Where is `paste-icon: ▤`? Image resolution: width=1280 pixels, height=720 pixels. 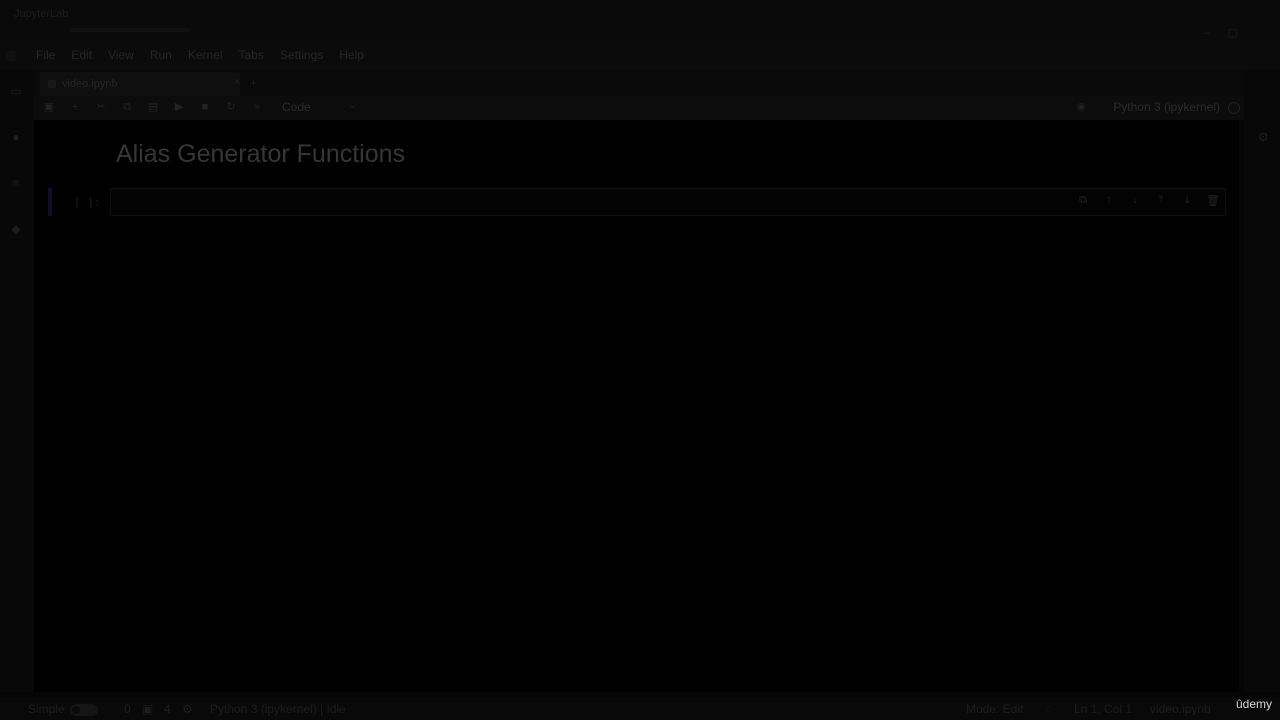
paste-icon: ▤ is located at coordinates (153, 107).